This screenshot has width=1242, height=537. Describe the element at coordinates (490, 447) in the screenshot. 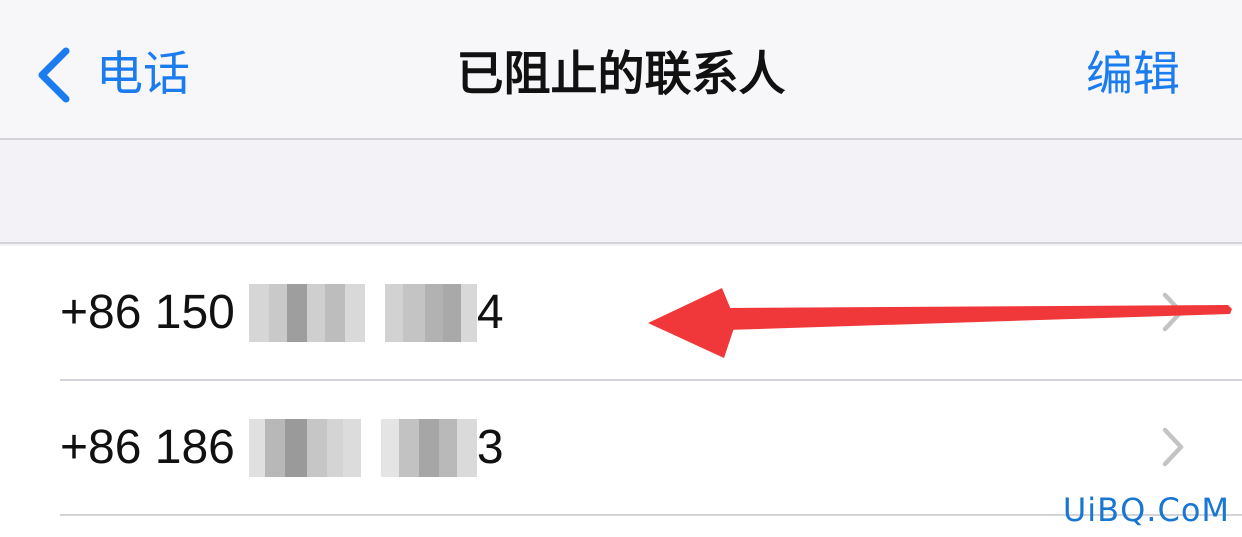

I see `number-last-digit: 3` at that location.